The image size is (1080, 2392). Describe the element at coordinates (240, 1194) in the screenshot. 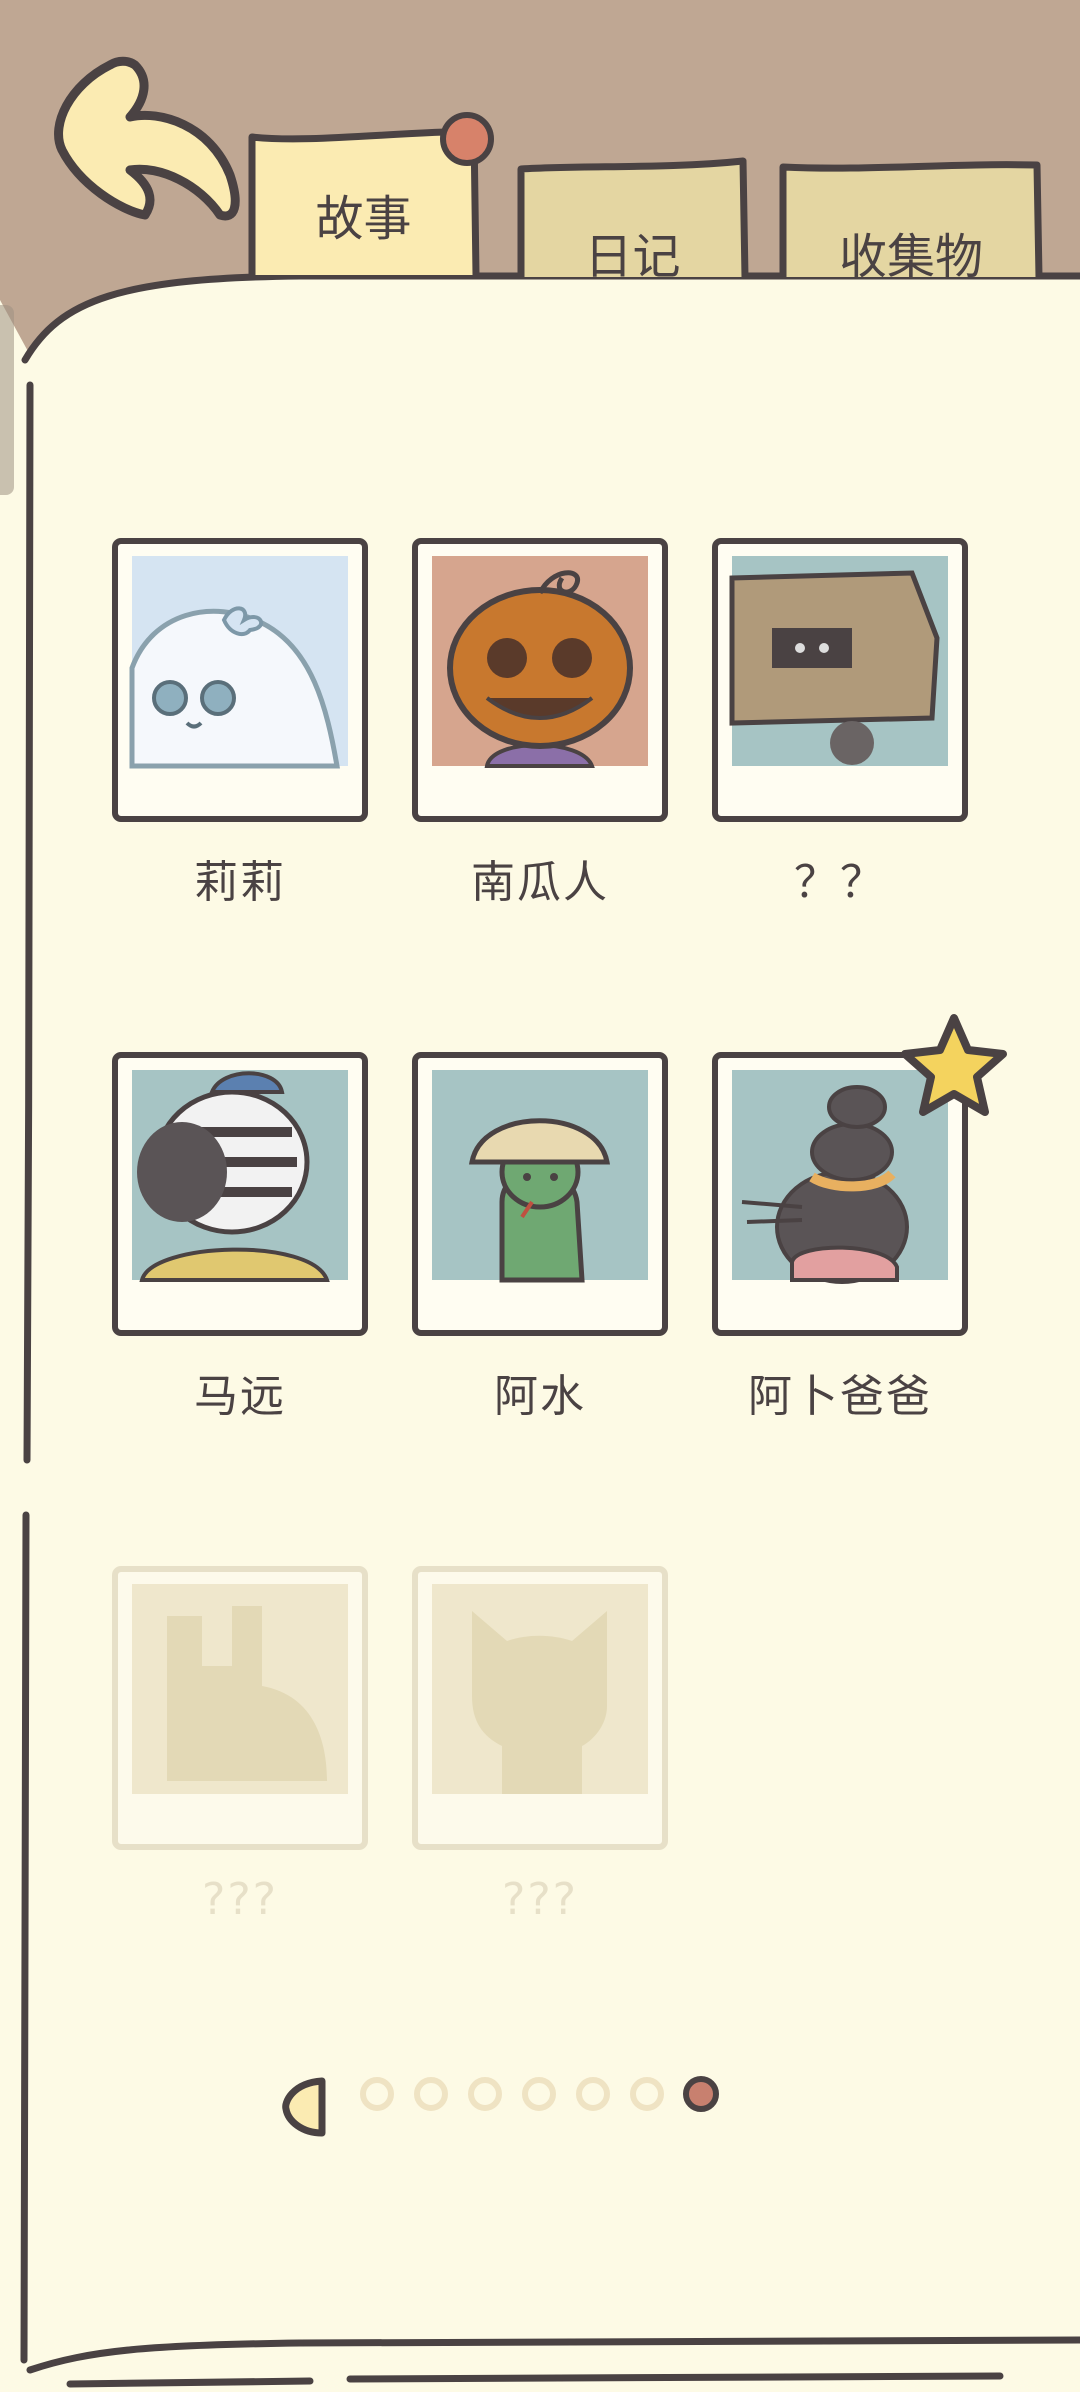

I see `portrait-zebra` at that location.